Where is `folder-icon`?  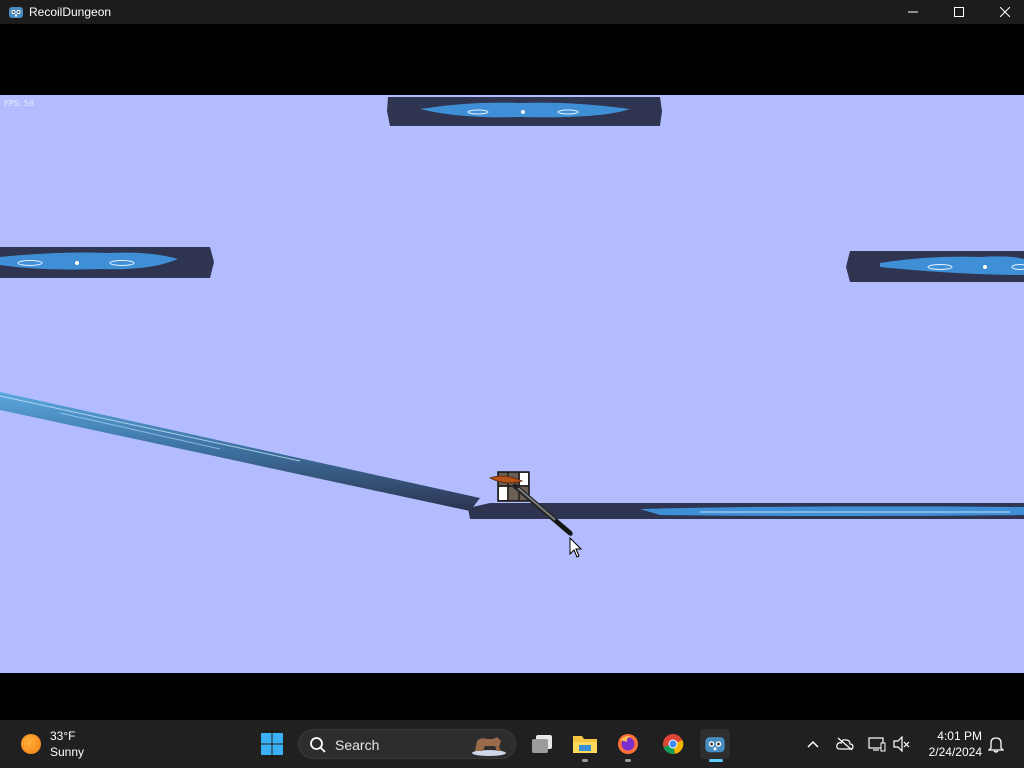 folder-icon is located at coordinates (585, 744).